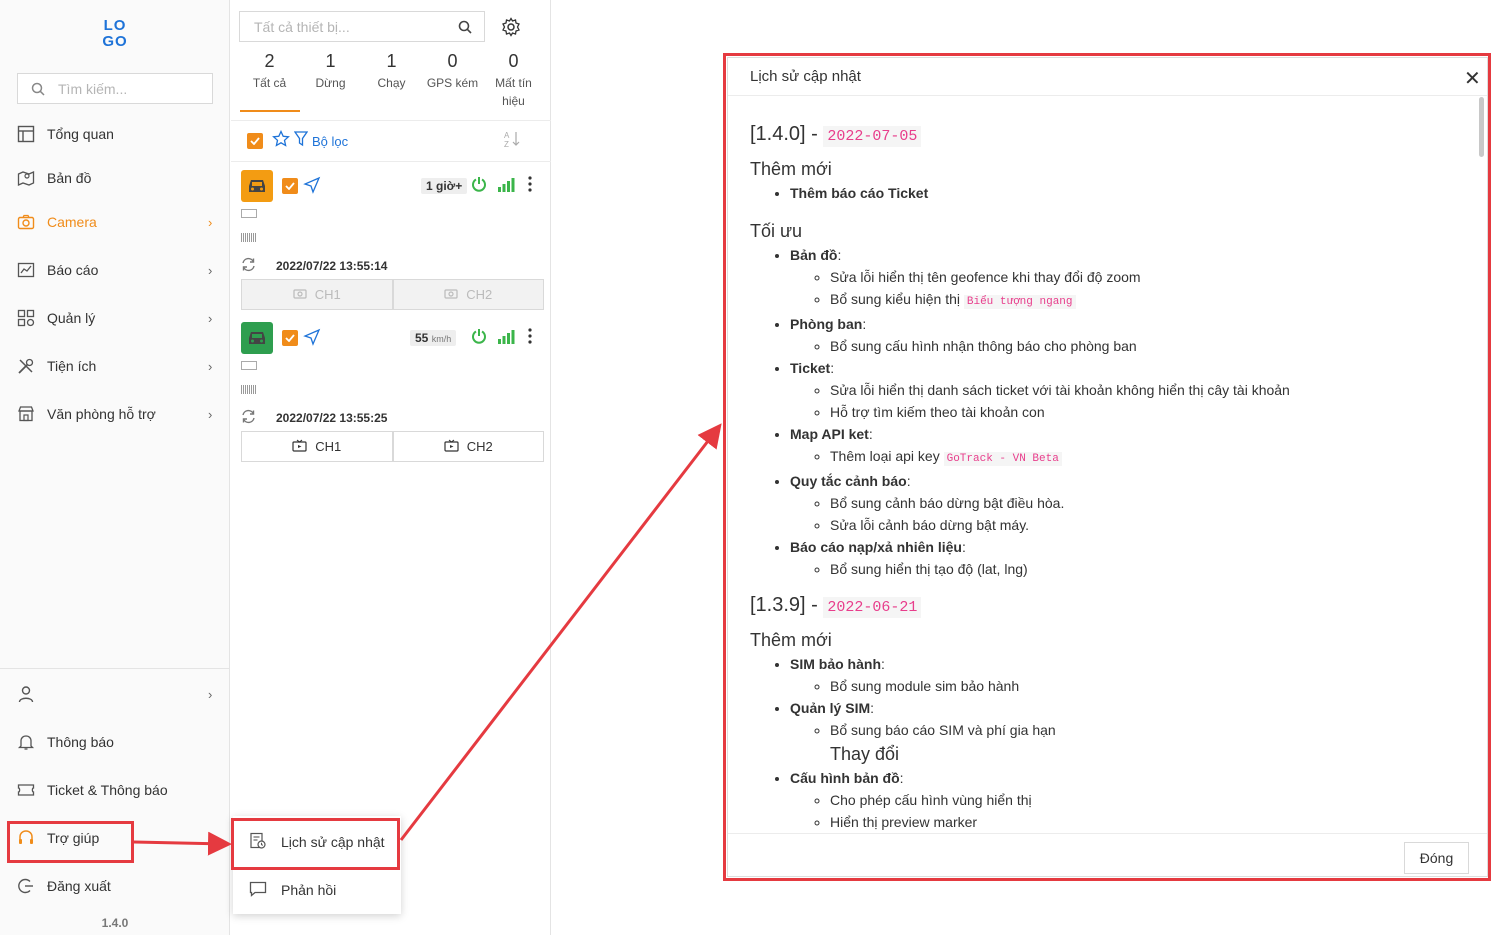  Describe the element at coordinates (182, 843) in the screenshot. I see `arrow-help-to-history` at that location.